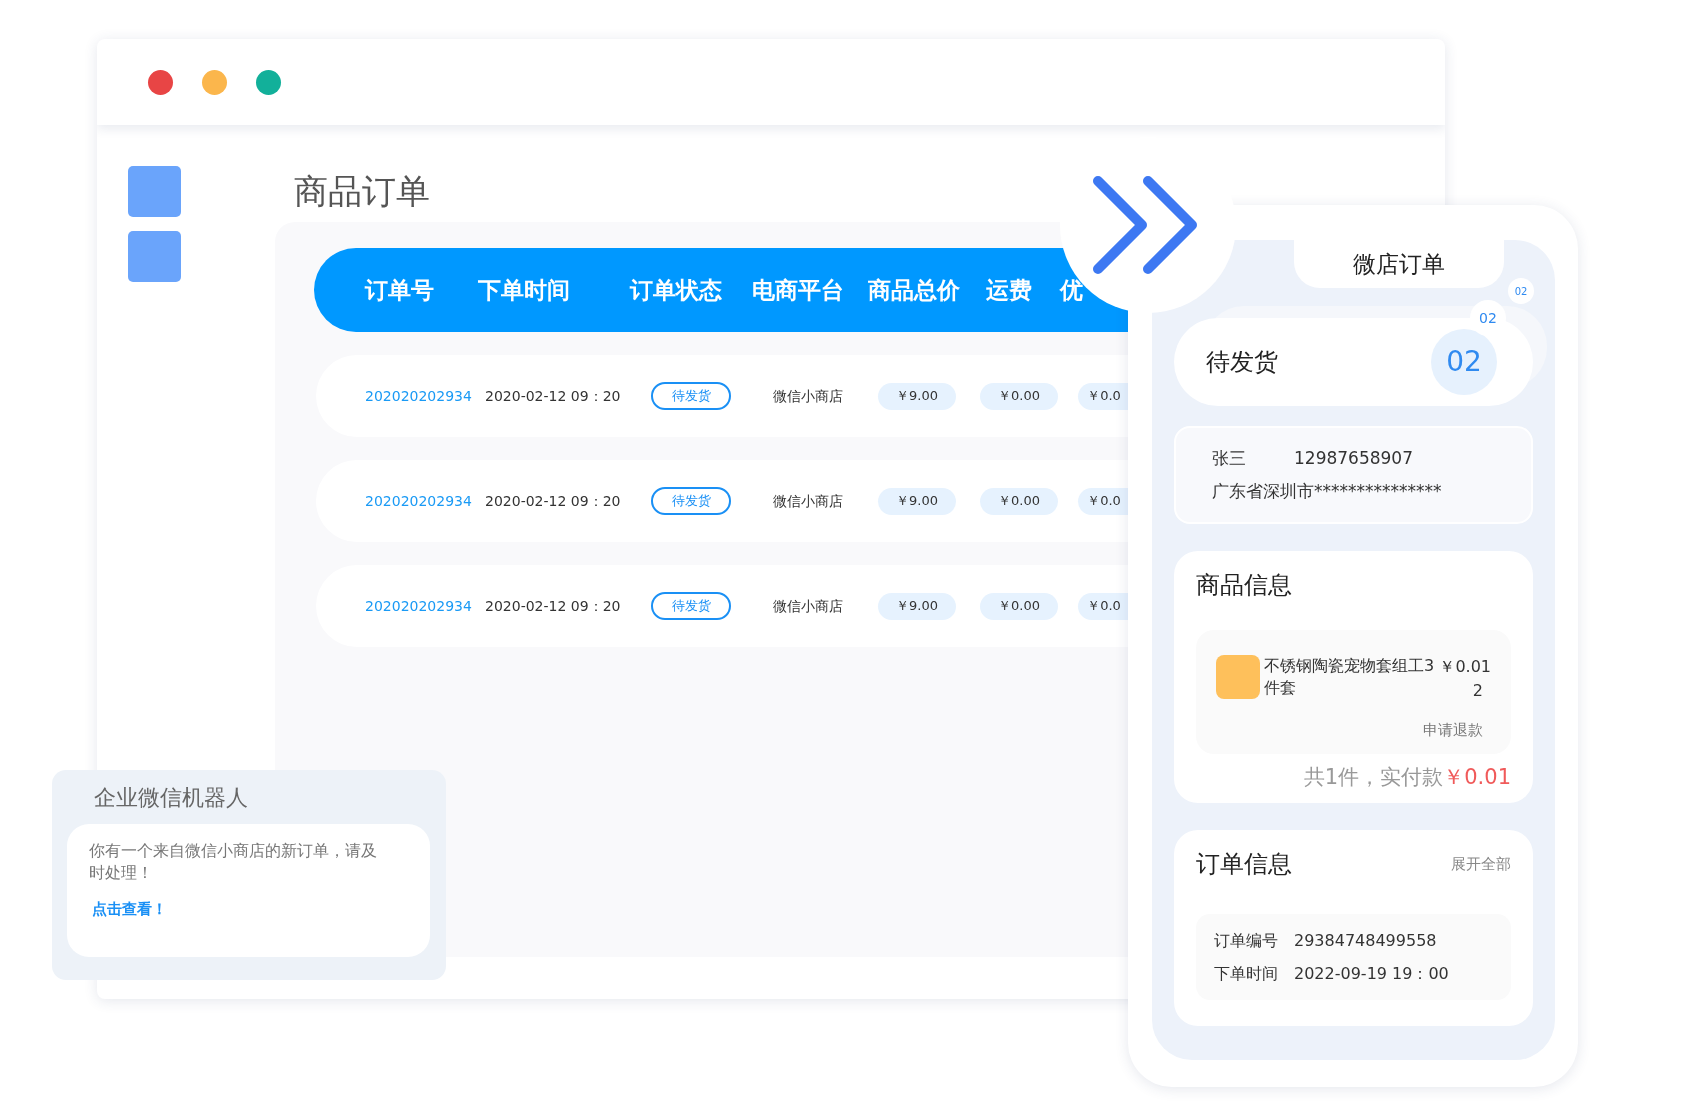 The width and height of the screenshot is (1698, 1105). What do you see at coordinates (1453, 730) in the screenshot?
I see `refund-button: 申请退款` at bounding box center [1453, 730].